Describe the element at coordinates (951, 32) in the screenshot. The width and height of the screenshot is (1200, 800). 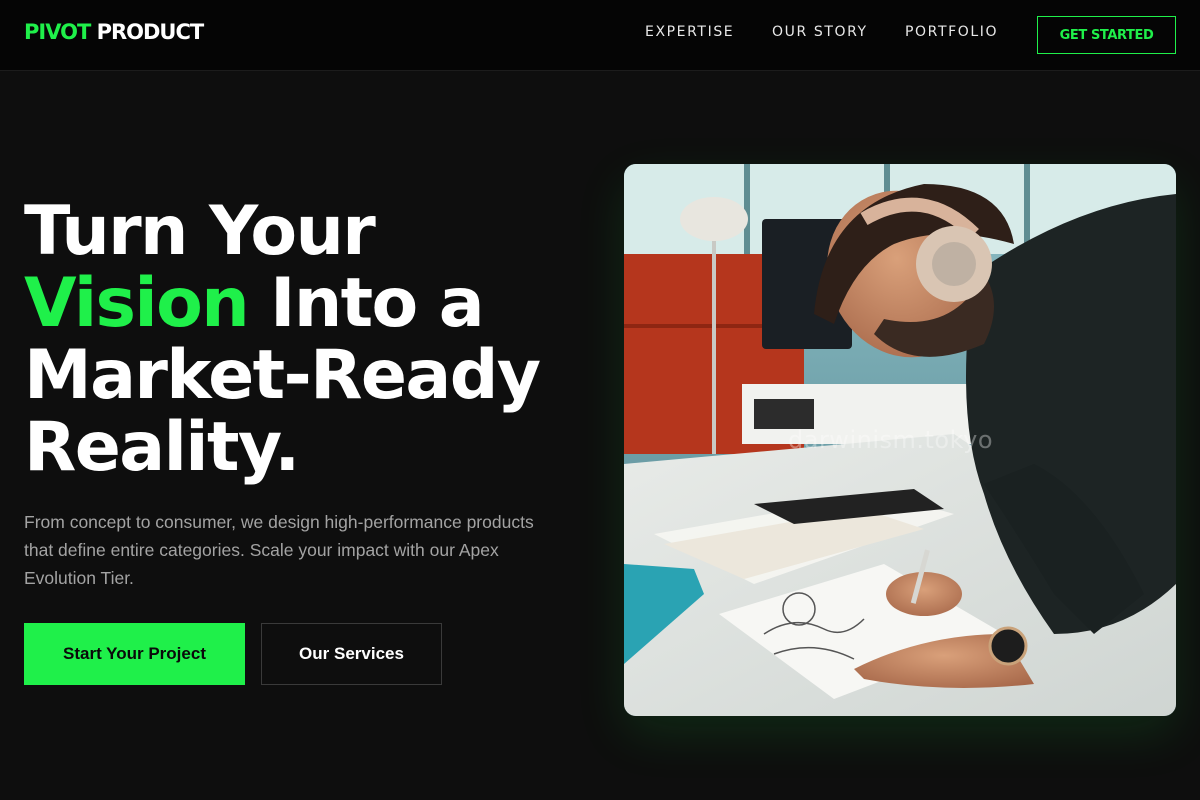
I see `nav-link-portfolio: PORTFOLIO` at that location.